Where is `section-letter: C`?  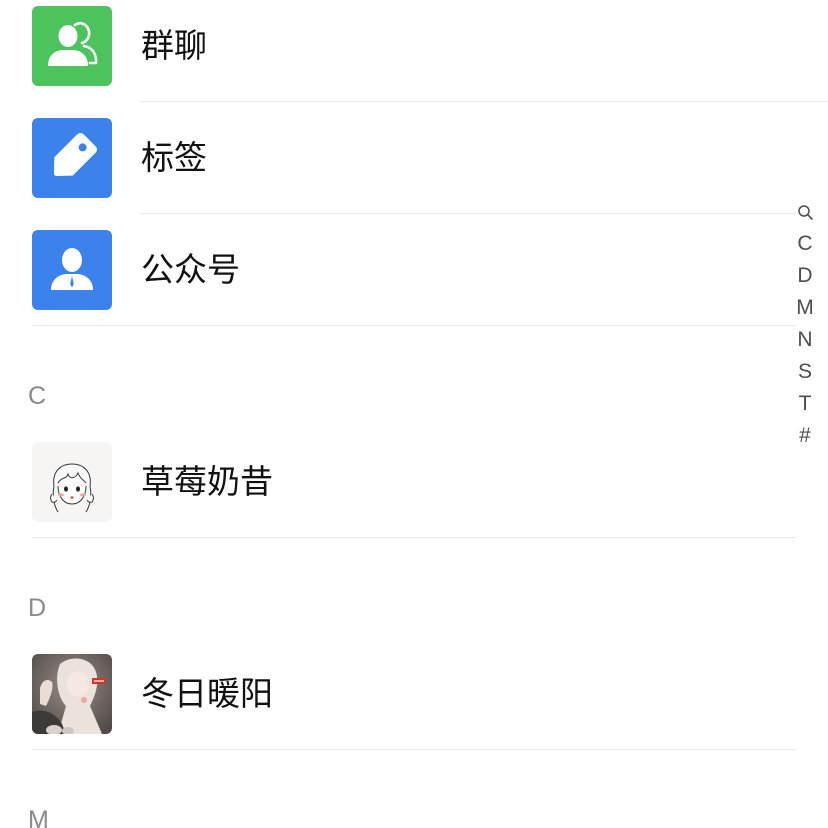 section-letter: C is located at coordinates (37, 396).